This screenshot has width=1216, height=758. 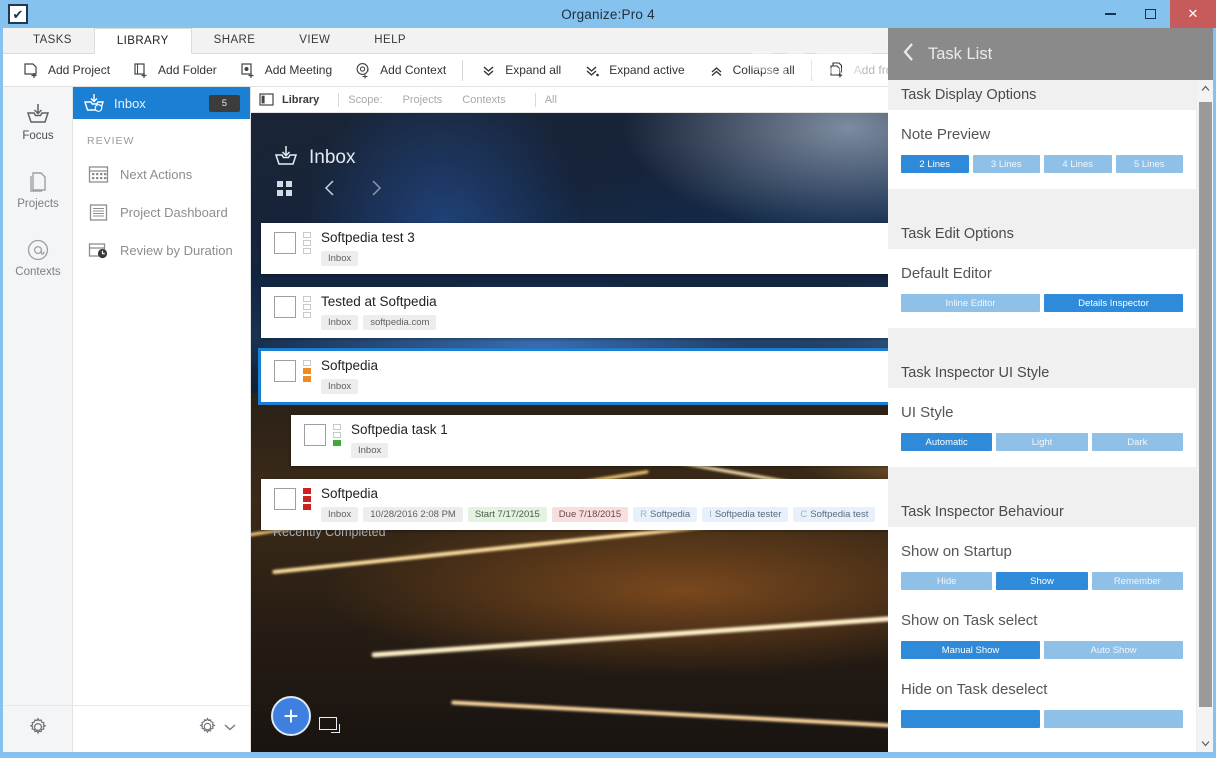 I want to click on scroll-down-arrow-icon, so click(x=1205, y=743).